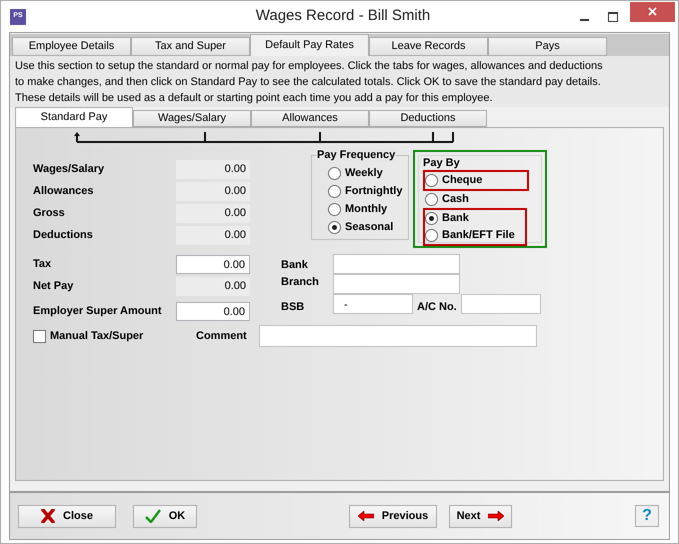 This screenshot has width=679, height=544. What do you see at coordinates (364, 174) in the screenshot?
I see `radio-label: Weekly` at bounding box center [364, 174].